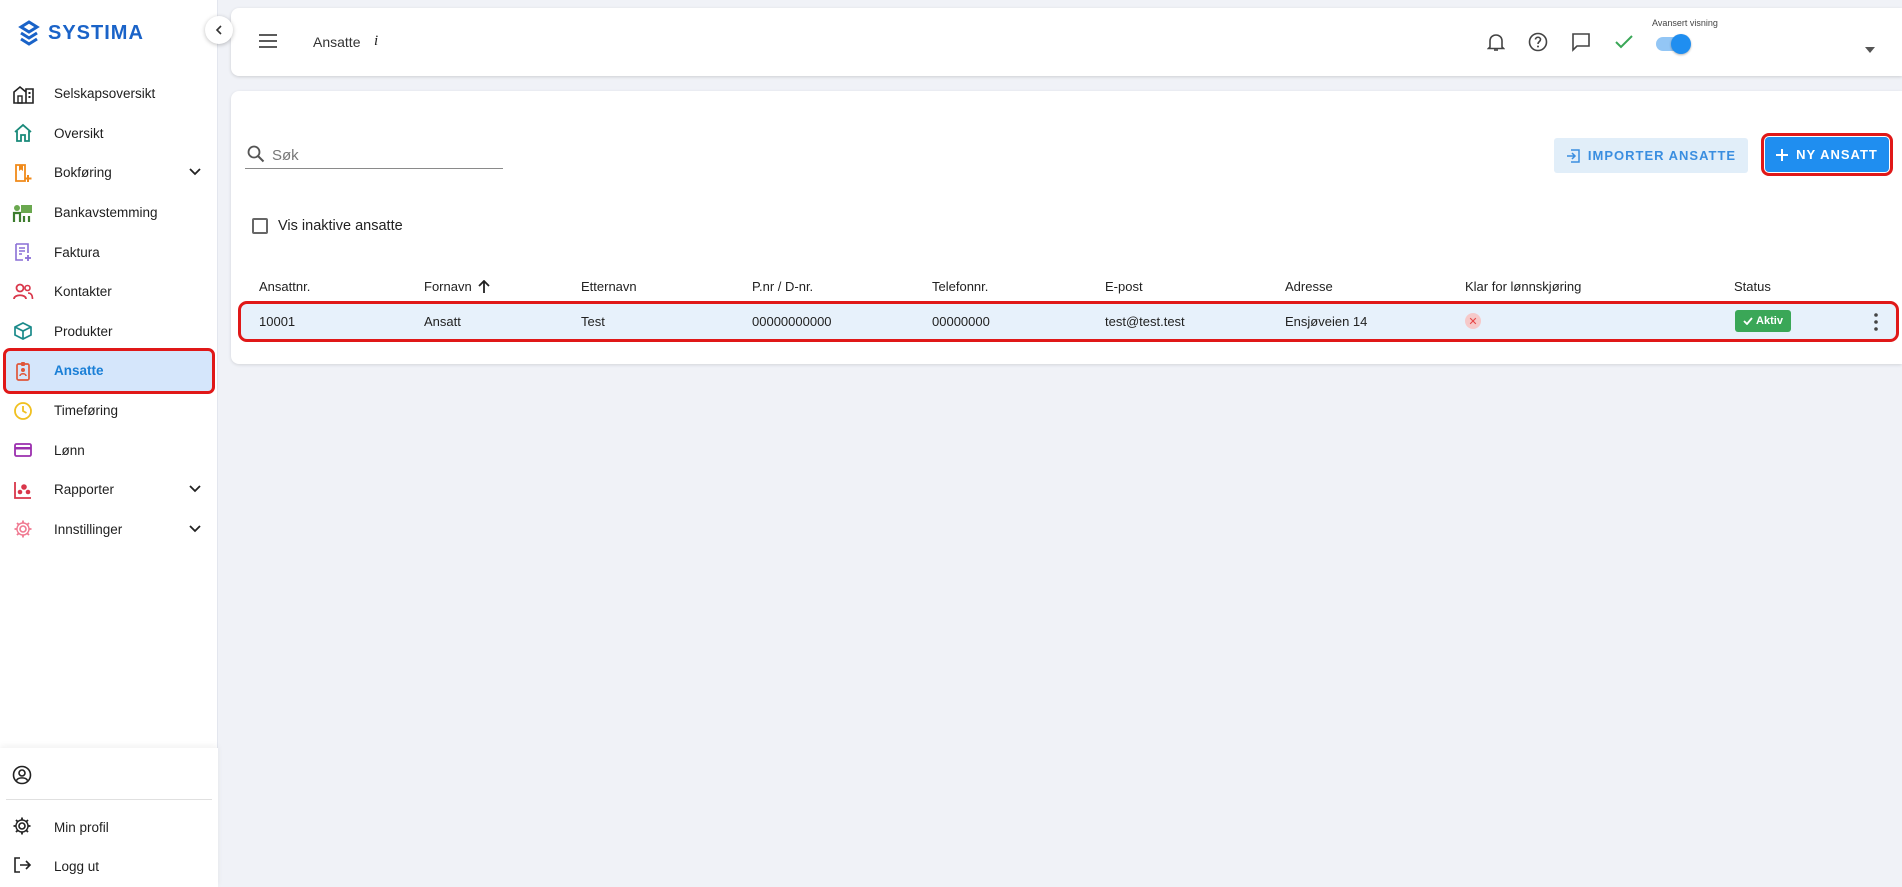 This screenshot has width=1902, height=887. What do you see at coordinates (376, 41) in the screenshot?
I see `info-icon: i` at bounding box center [376, 41].